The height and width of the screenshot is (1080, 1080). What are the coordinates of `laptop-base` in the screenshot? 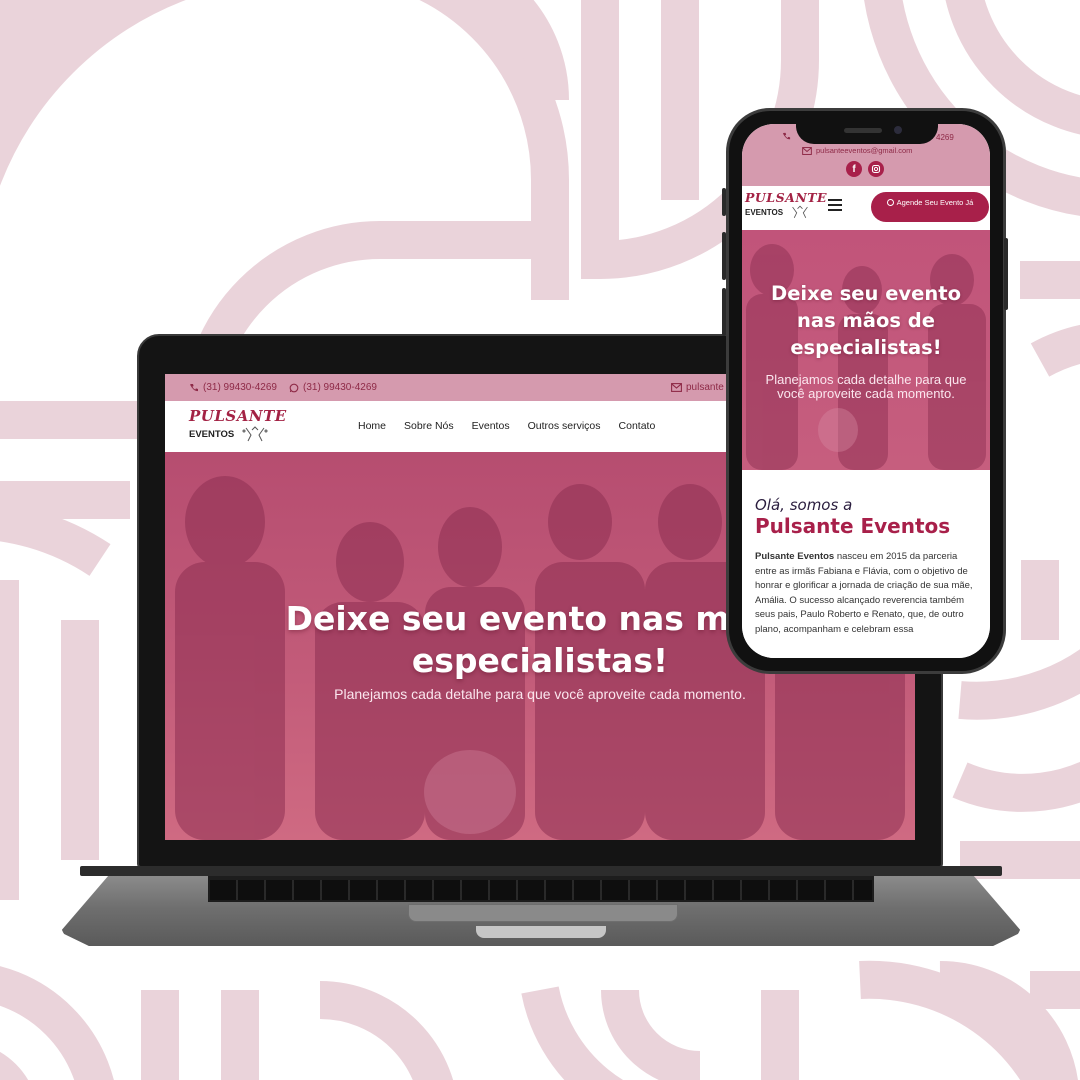 It's located at (541, 907).